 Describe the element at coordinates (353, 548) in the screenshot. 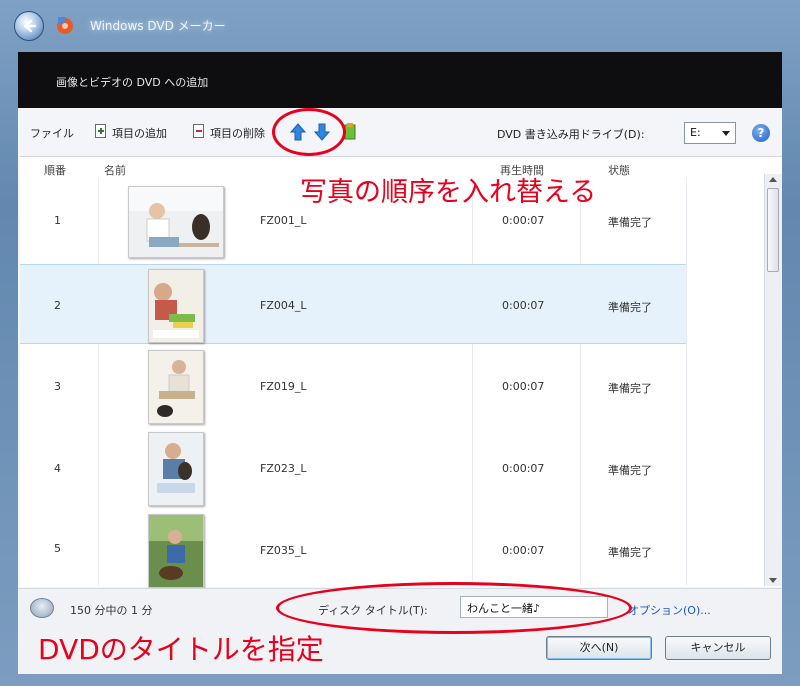

I see `table-row: 5 FZ035_L 0:00:07 準備完了` at that location.